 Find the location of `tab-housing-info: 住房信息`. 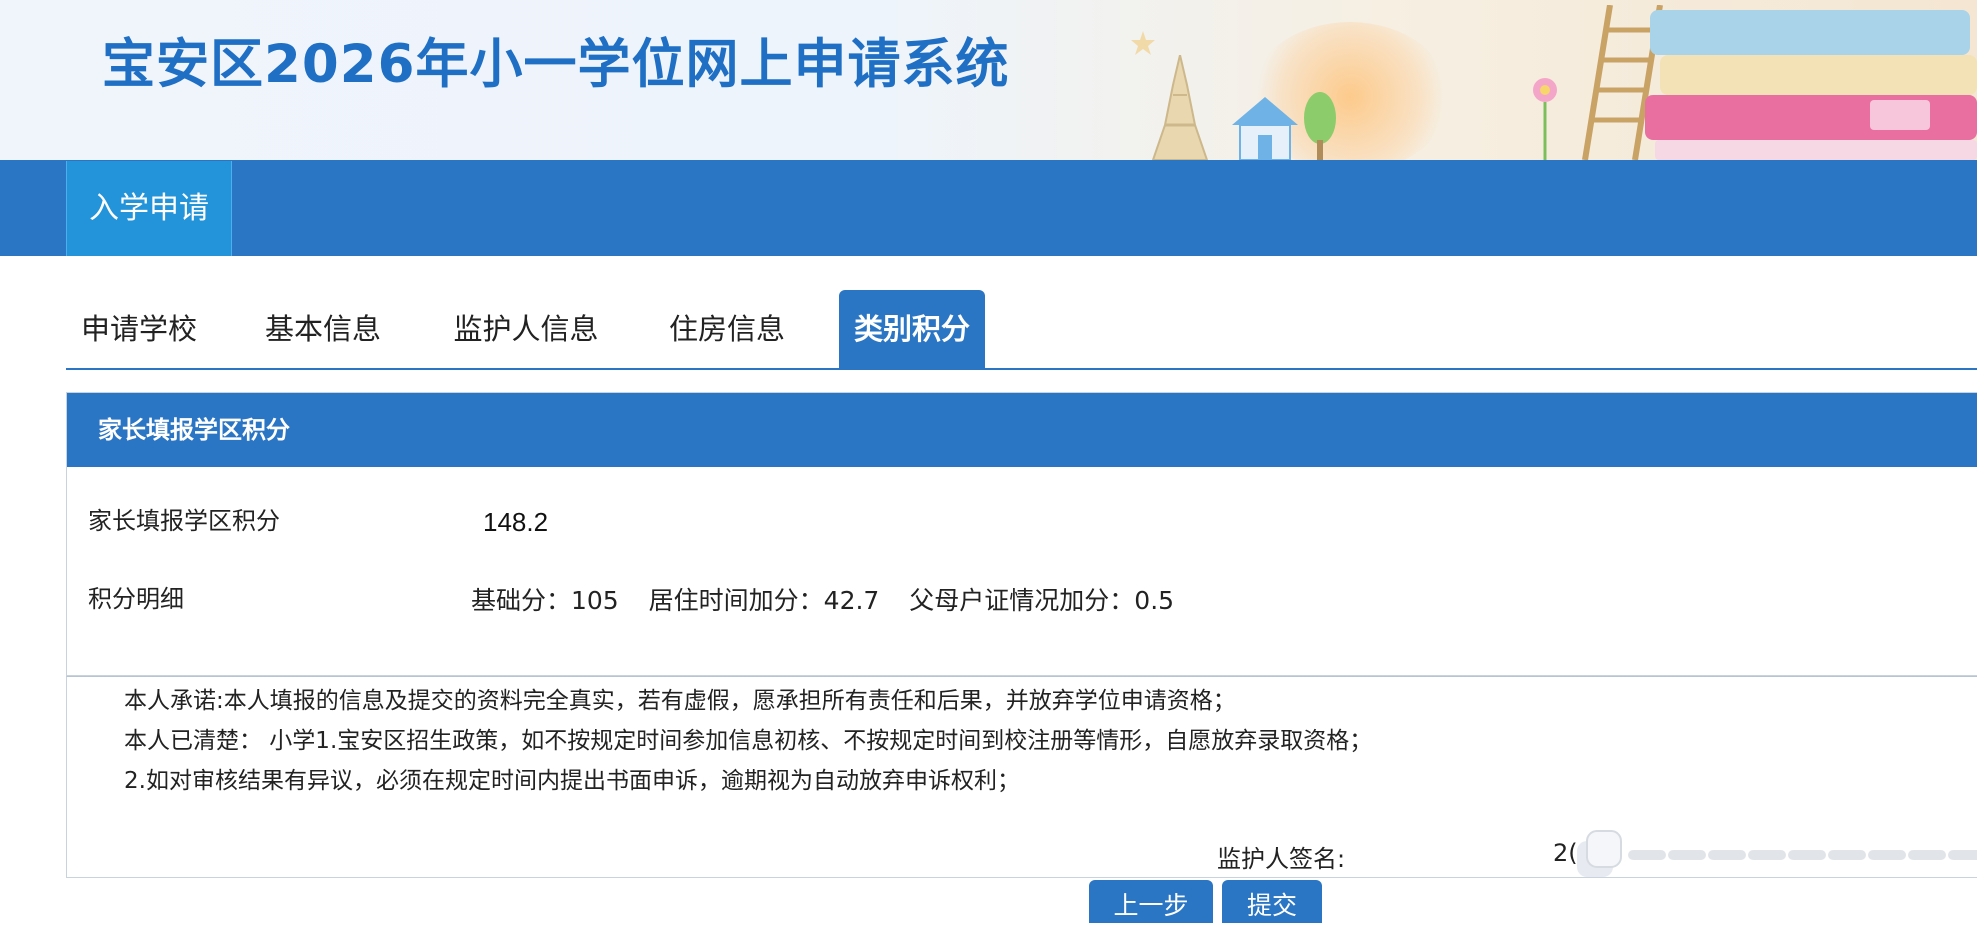

tab-housing-info: 住房信息 is located at coordinates (727, 329).